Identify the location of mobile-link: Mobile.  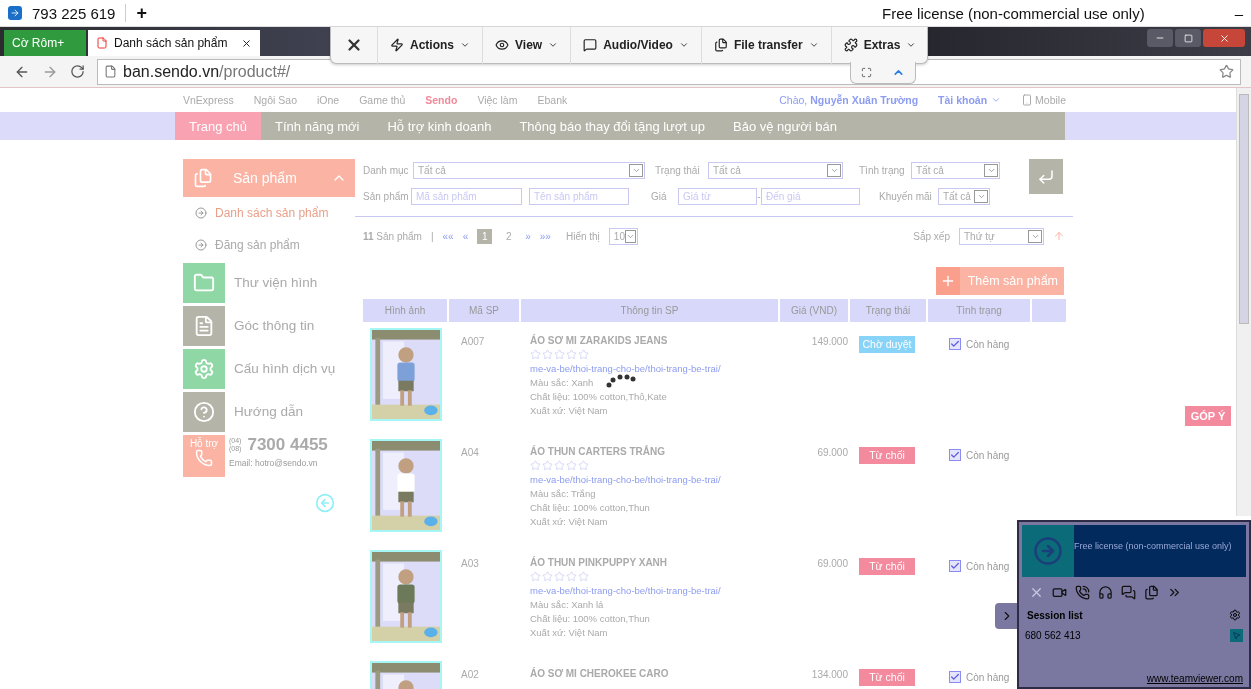
(1043, 100).